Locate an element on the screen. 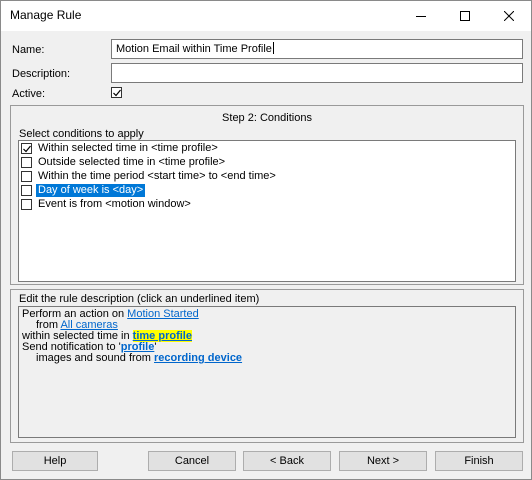  window-title: Manage Rule is located at coordinates (46, 15).